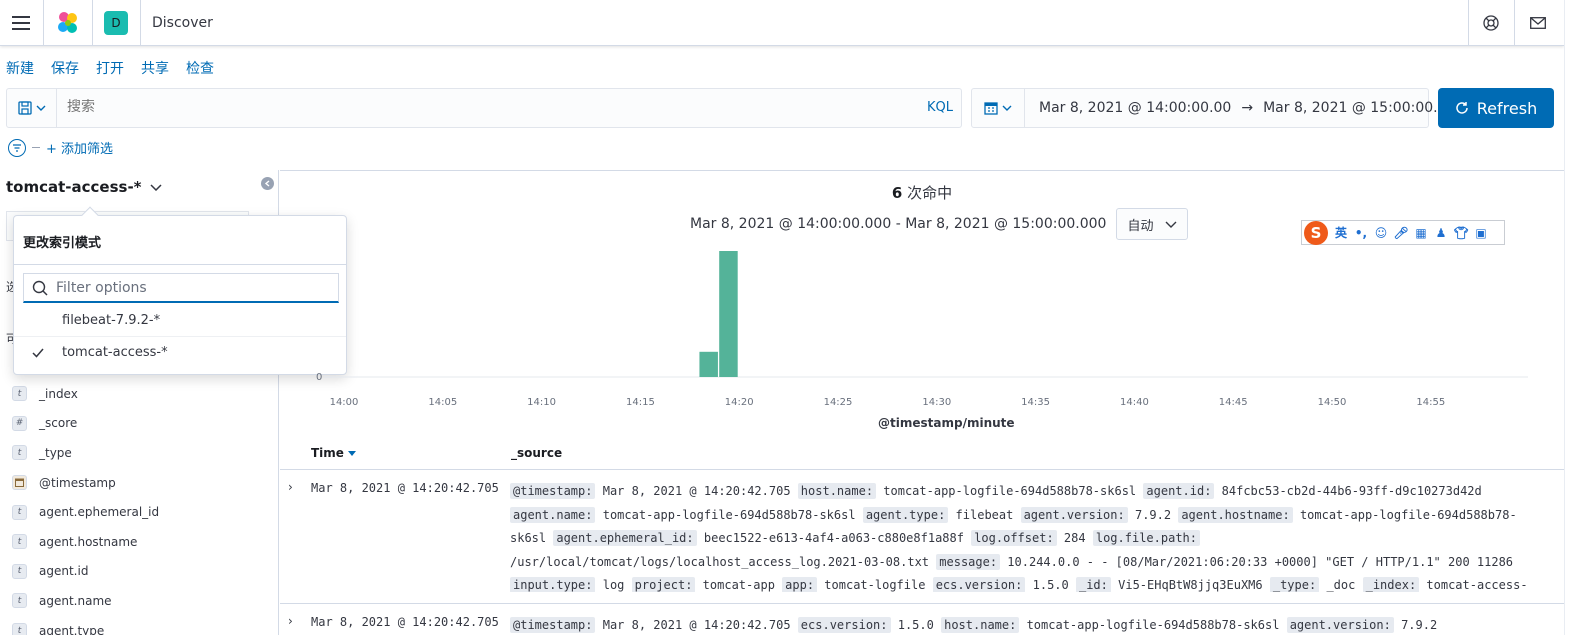  What do you see at coordinates (968, 561) in the screenshot?
I see `source-key: message:` at bounding box center [968, 561].